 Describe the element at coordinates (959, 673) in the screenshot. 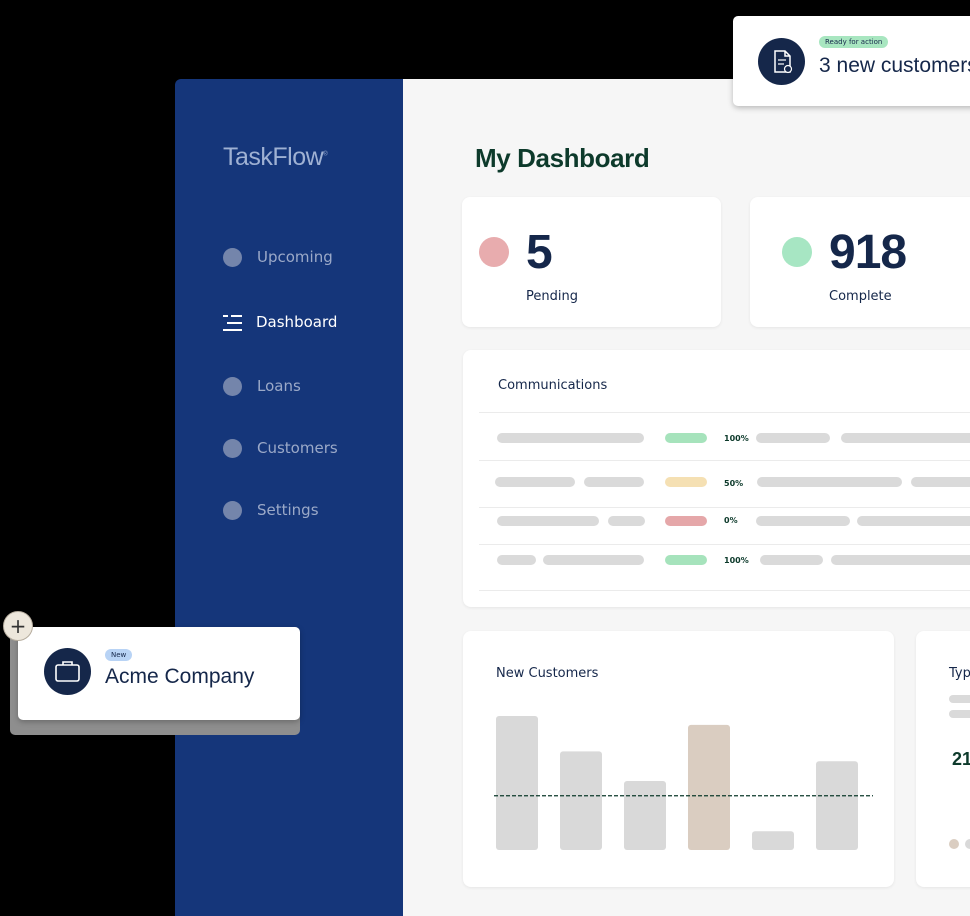

I see `card-title: Typ` at that location.